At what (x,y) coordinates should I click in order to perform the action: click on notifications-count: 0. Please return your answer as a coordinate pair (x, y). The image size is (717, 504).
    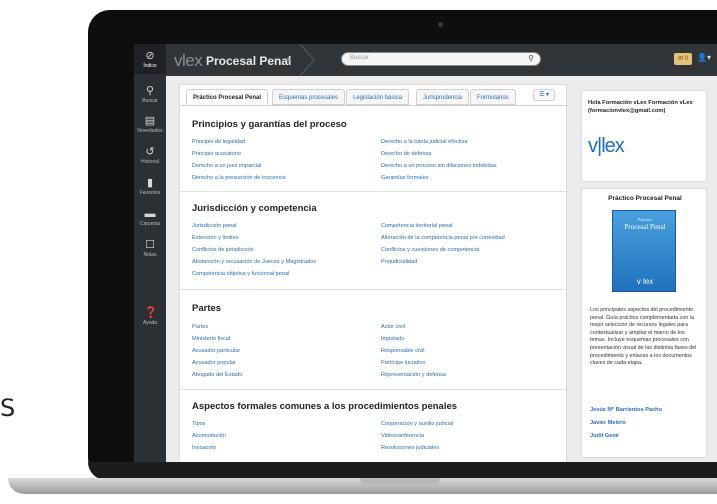
    Looking at the image, I should click on (686, 59).